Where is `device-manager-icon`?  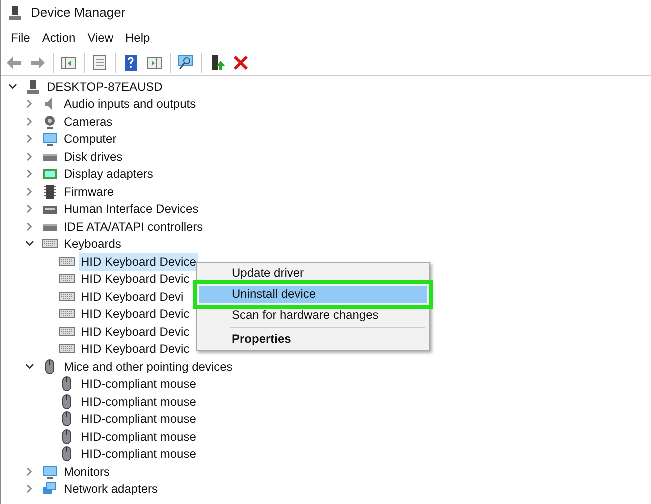 device-manager-icon is located at coordinates (15, 13).